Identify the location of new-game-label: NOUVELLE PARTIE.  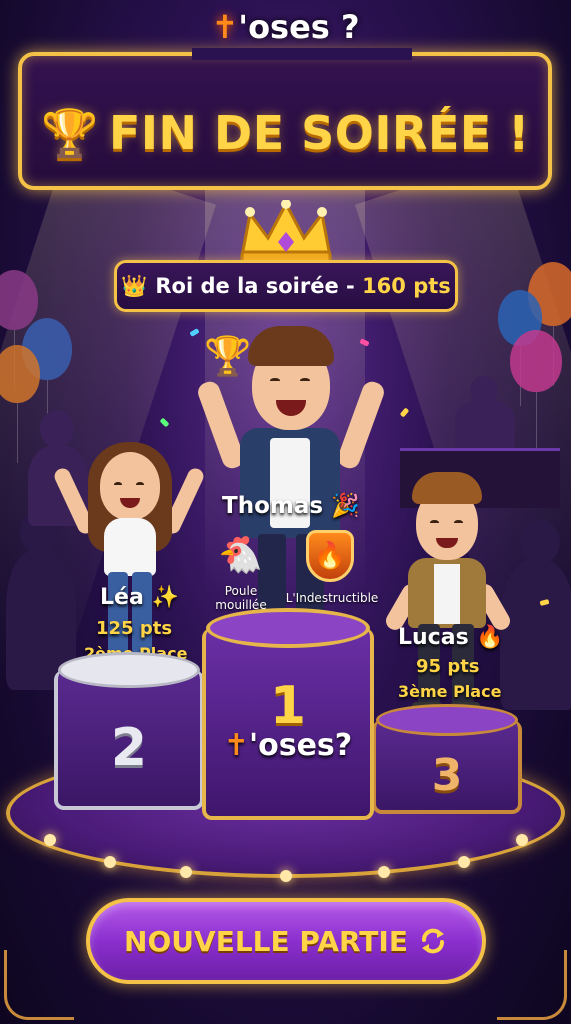
(266, 941).